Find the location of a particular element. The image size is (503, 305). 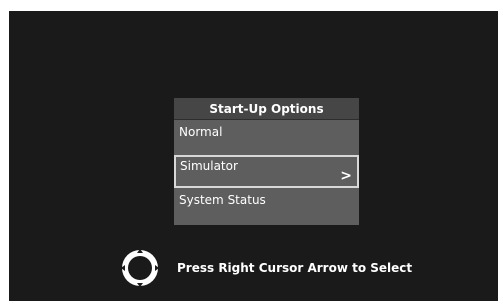

menu-item-normal: Normal is located at coordinates (266, 132).